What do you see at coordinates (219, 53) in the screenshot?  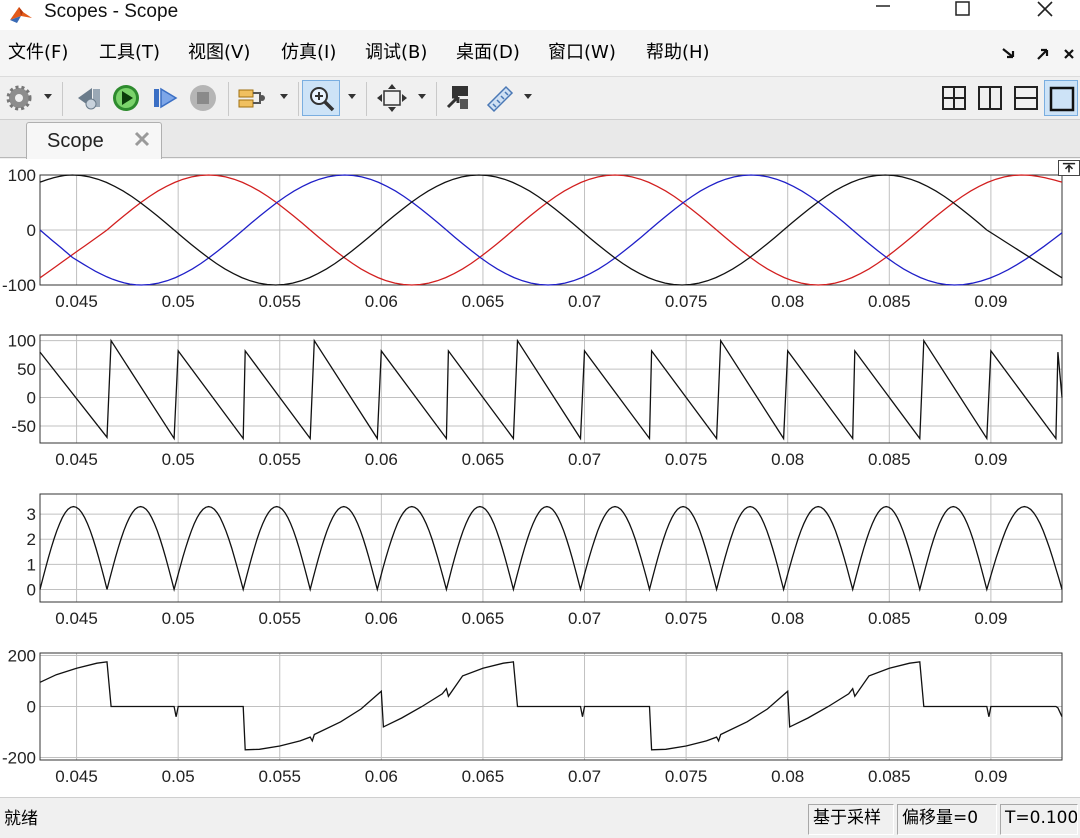 I see `menu-view: 视图(V)` at bounding box center [219, 53].